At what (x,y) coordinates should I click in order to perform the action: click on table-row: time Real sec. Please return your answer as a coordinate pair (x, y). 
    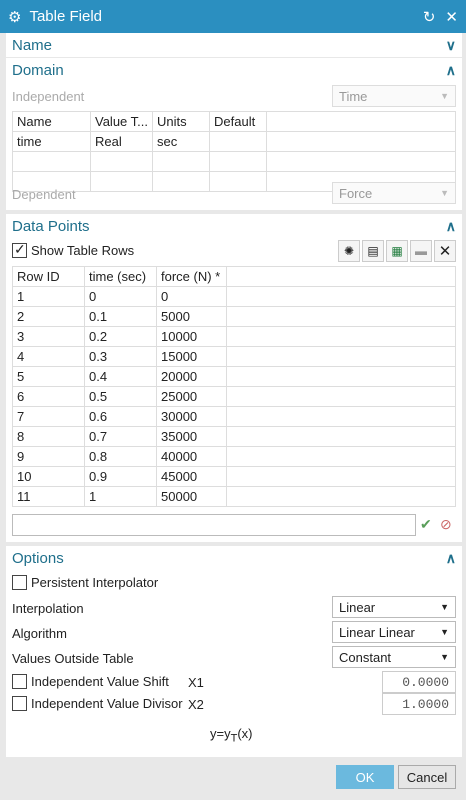
    Looking at the image, I should click on (234, 141).